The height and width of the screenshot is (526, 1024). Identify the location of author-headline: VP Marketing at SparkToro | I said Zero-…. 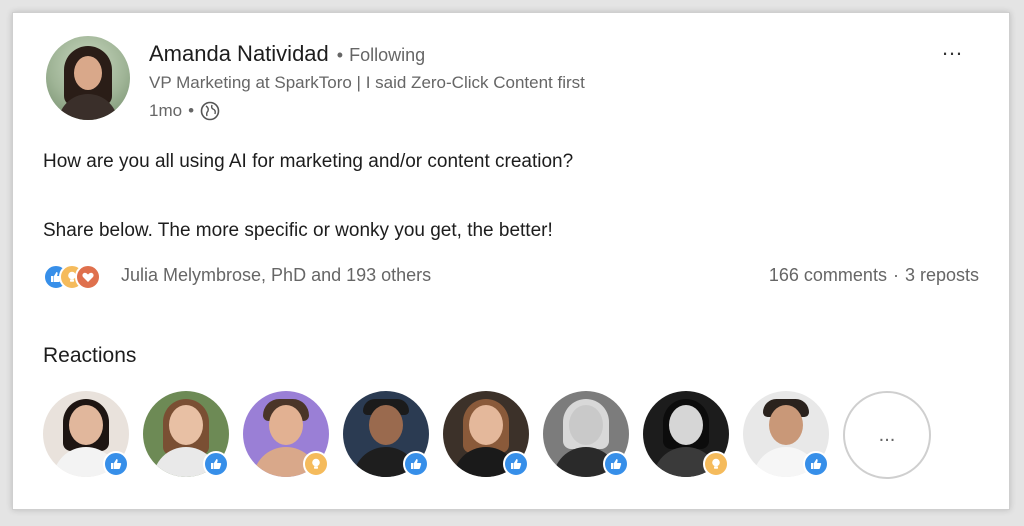
(367, 82).